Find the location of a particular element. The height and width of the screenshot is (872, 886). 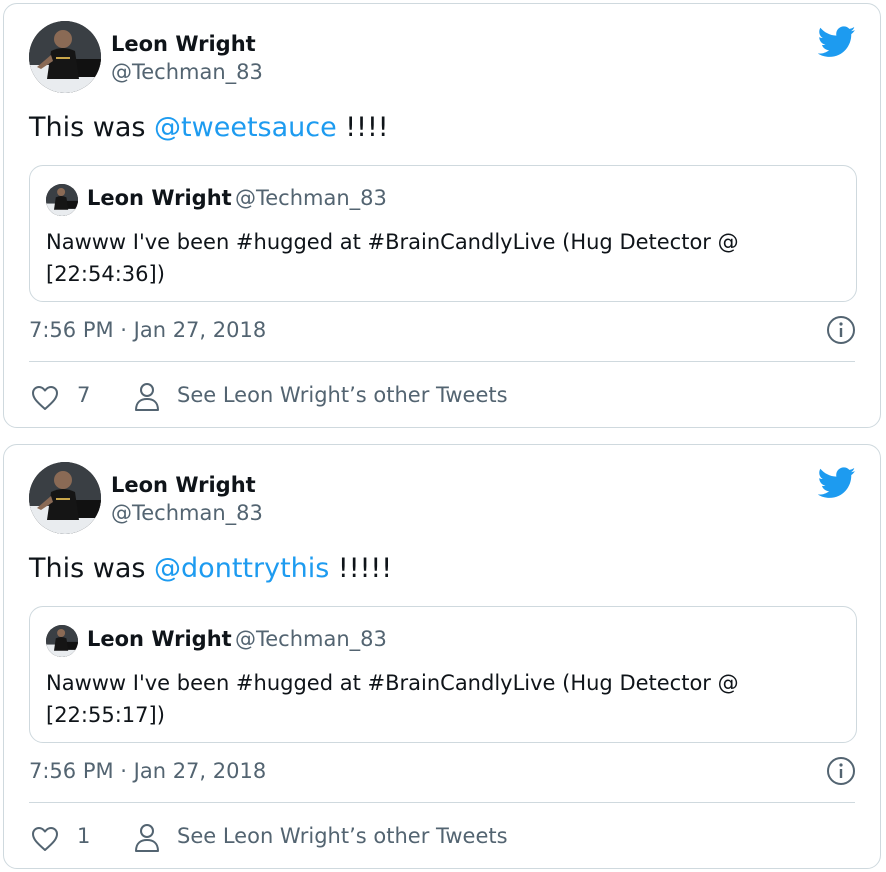

tweet-actions: 7 See Leon Wright’s other Tweets is located at coordinates (439, 397).